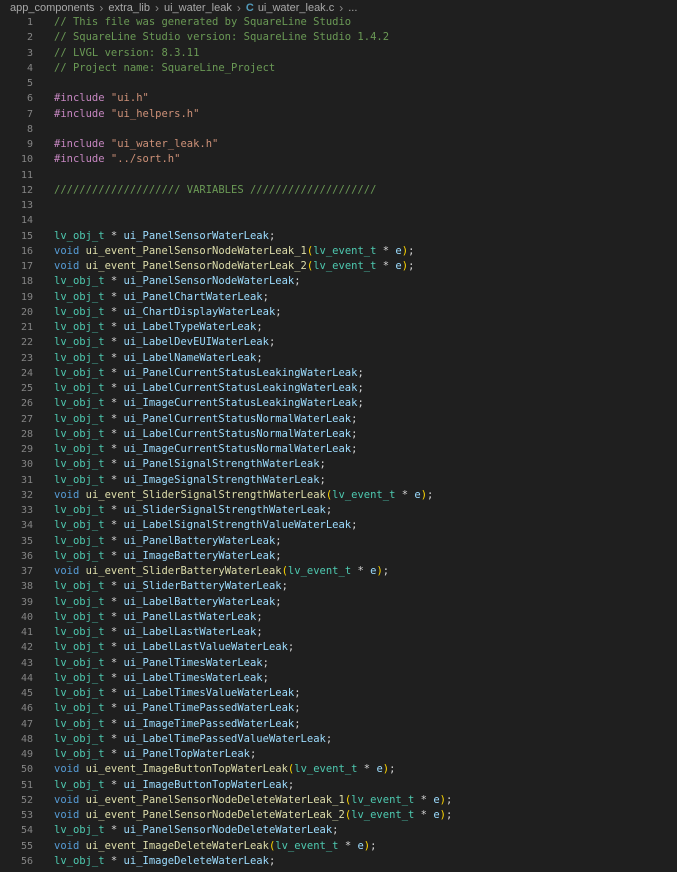  I want to click on code-text: lv_obj_t * ui_LabelTypeWaterLeak;, so click(158, 327).